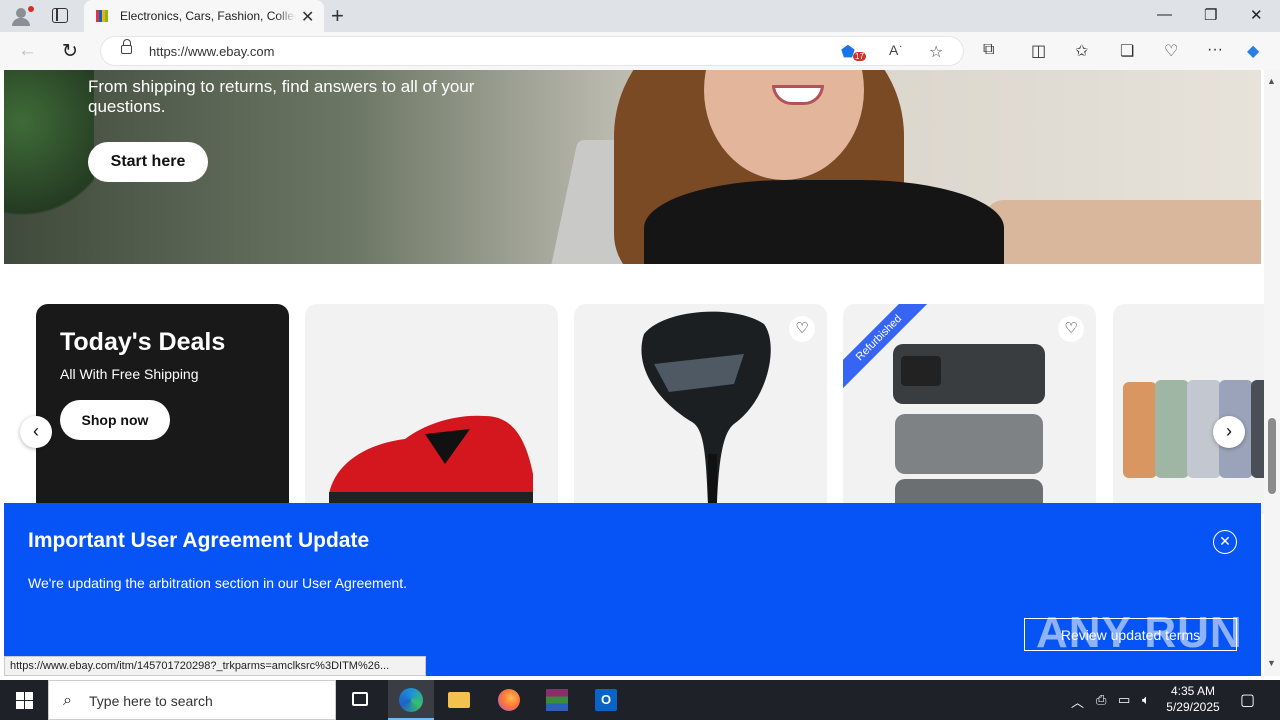 This screenshot has height=720, width=1280. What do you see at coordinates (22, 16) in the screenshot?
I see `profile-icon` at bounding box center [22, 16].